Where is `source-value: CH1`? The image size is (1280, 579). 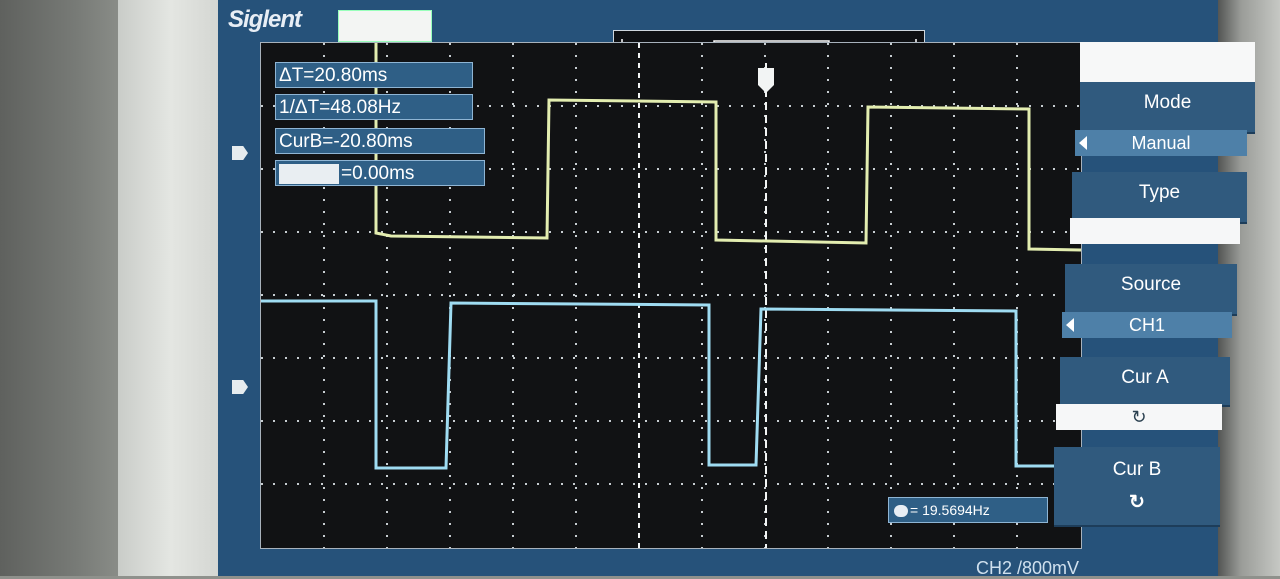 source-value: CH1 is located at coordinates (1147, 325).